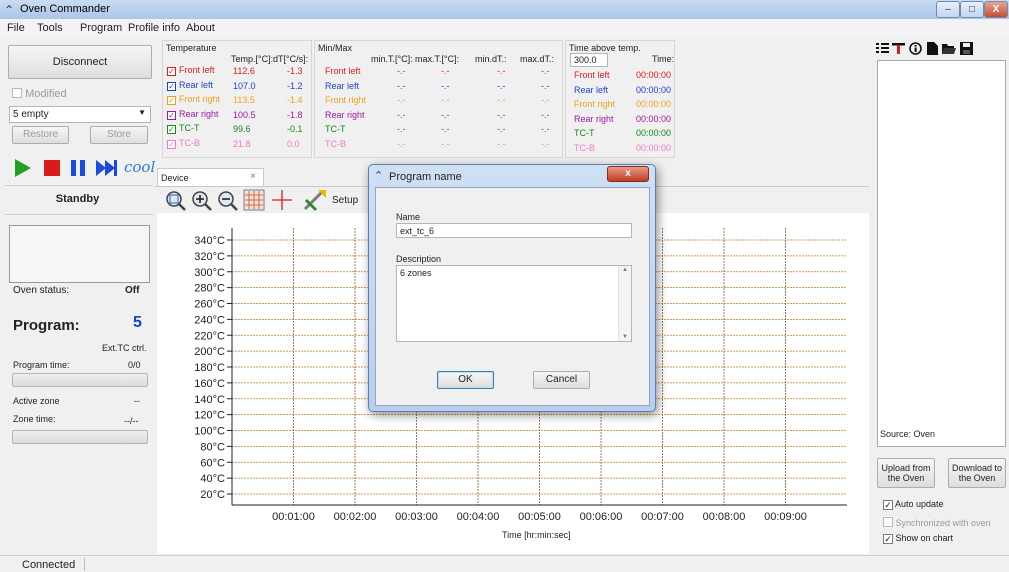 This screenshot has height=572, width=1009. Describe the element at coordinates (465, 380) in the screenshot. I see `ok-button: OK` at that location.